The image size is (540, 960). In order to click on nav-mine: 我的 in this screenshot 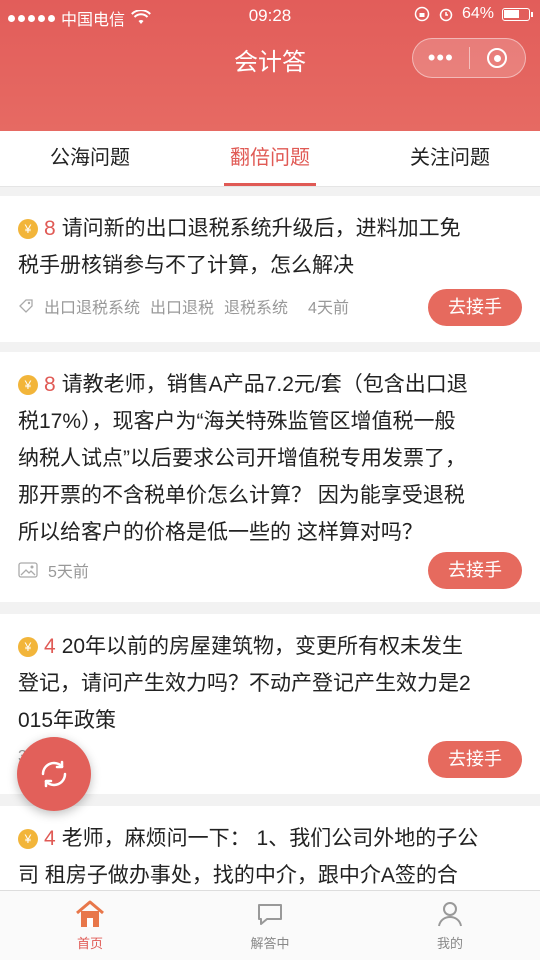, I will do `click(450, 925)`.